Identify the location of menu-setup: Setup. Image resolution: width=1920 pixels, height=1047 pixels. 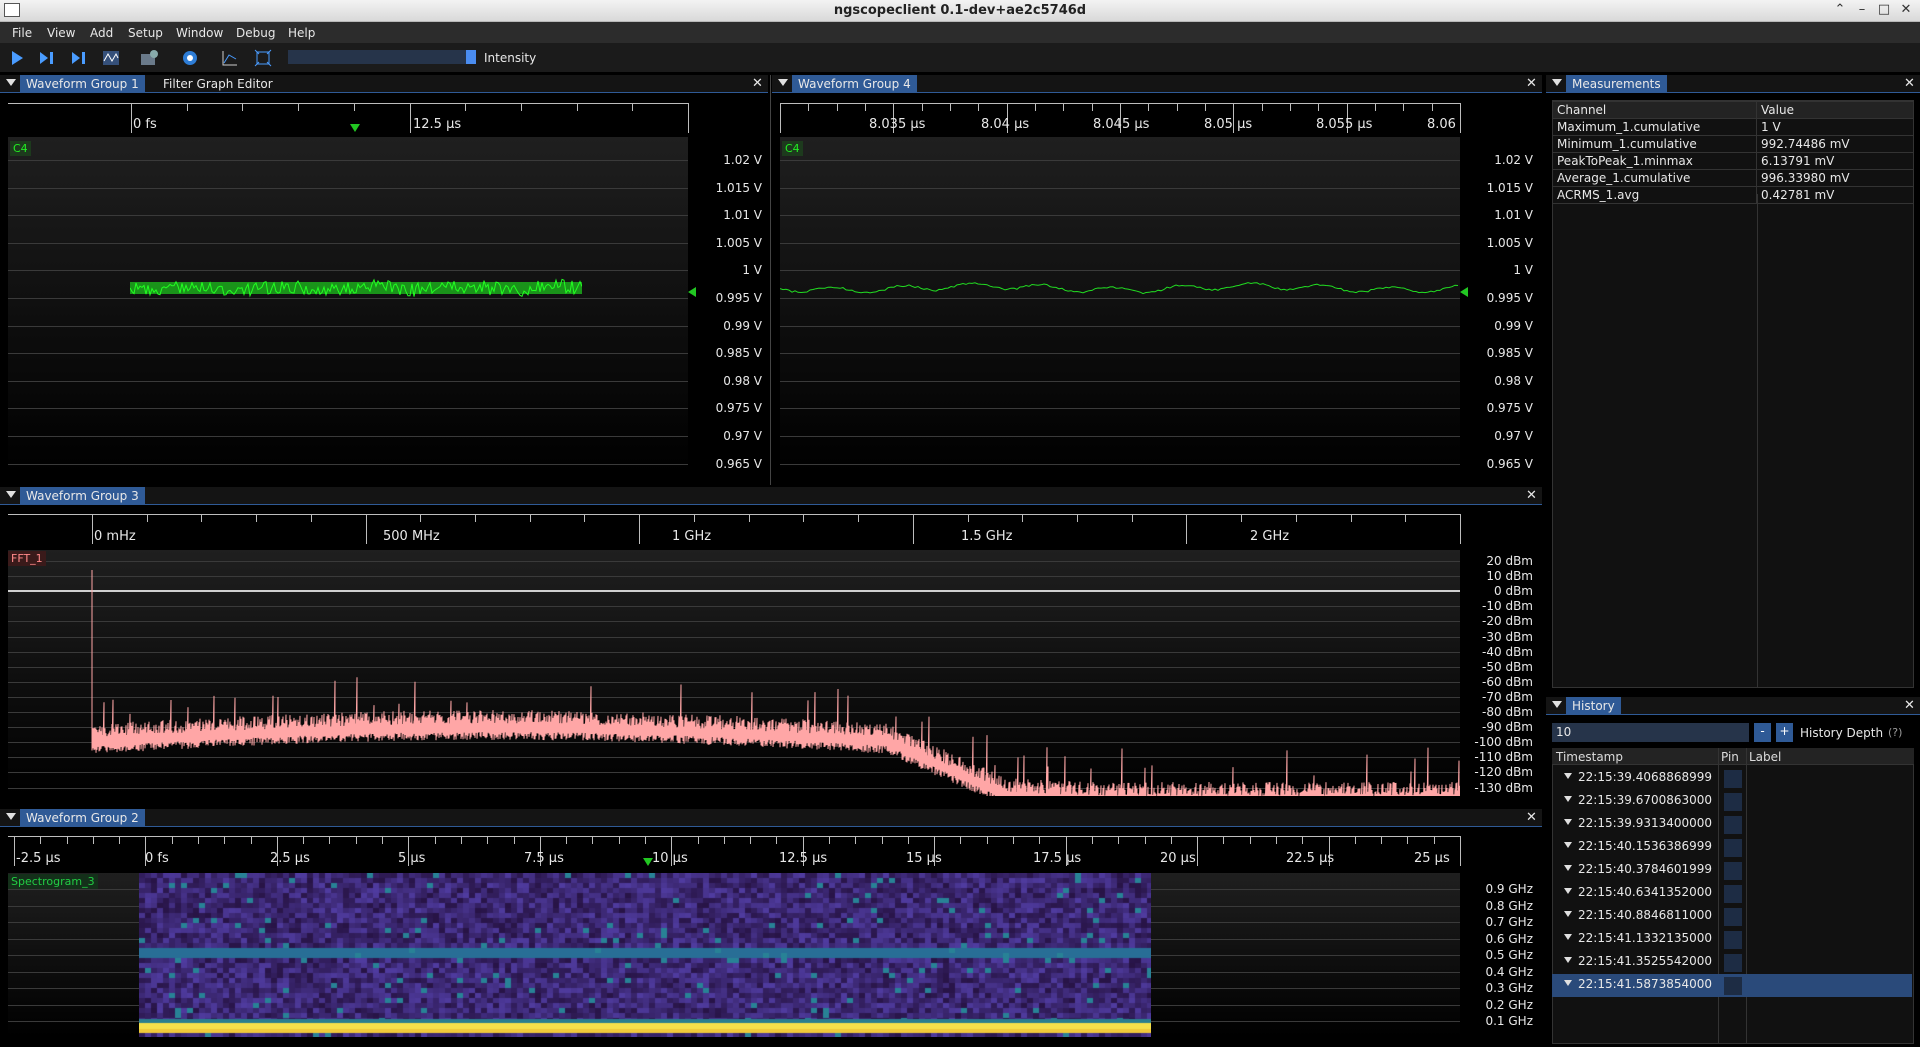
(145, 33).